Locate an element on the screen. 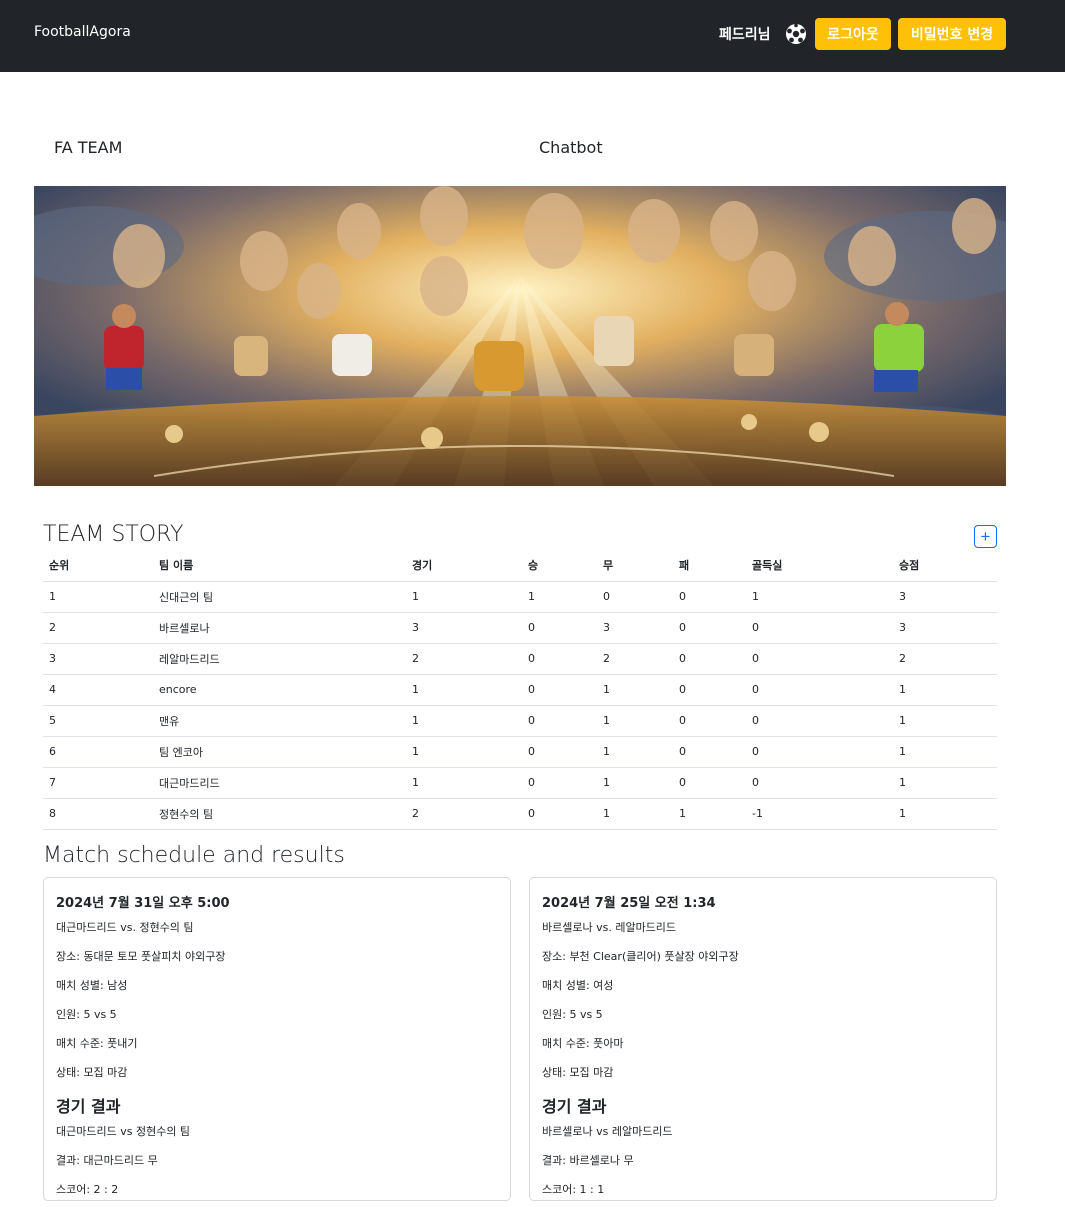 The height and width of the screenshot is (1207, 1065). match-date: 2024년 7월 31일 오후 5:00 is located at coordinates (143, 903).